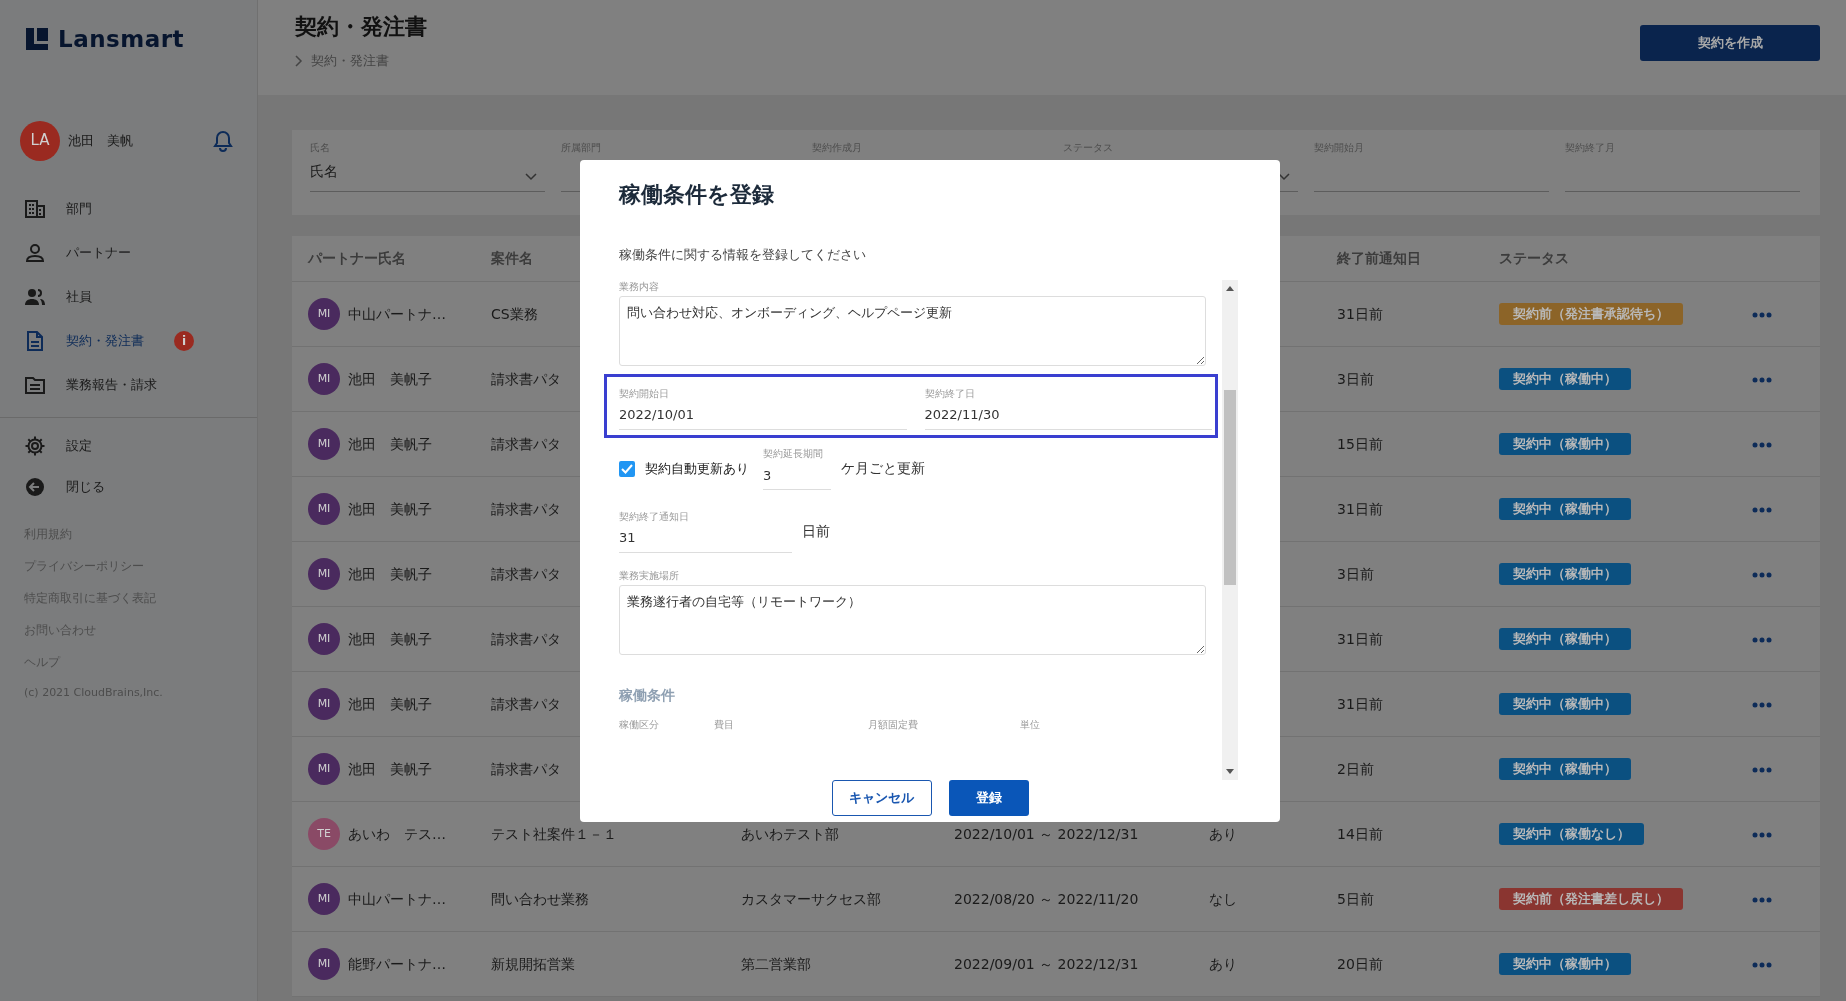 The height and width of the screenshot is (1001, 1846). Describe the element at coordinates (644, 393) in the screenshot. I see `field-label: 契約開始日` at that location.